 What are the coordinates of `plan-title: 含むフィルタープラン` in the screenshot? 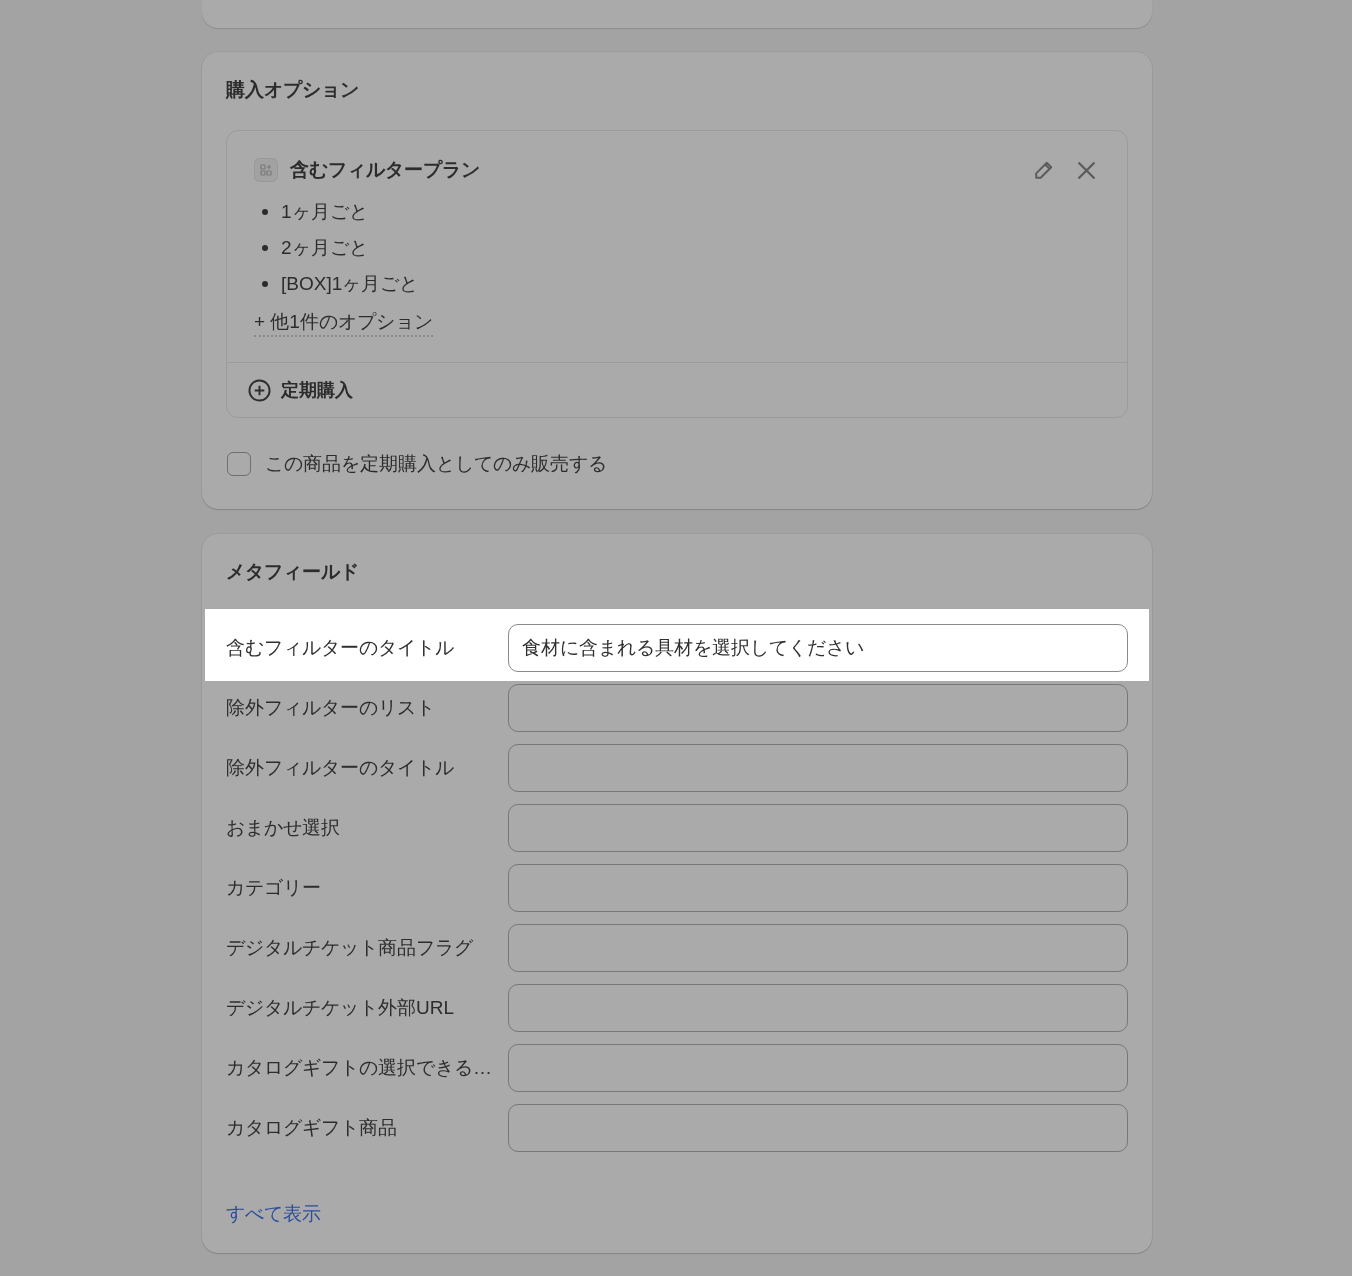 It's located at (385, 170).